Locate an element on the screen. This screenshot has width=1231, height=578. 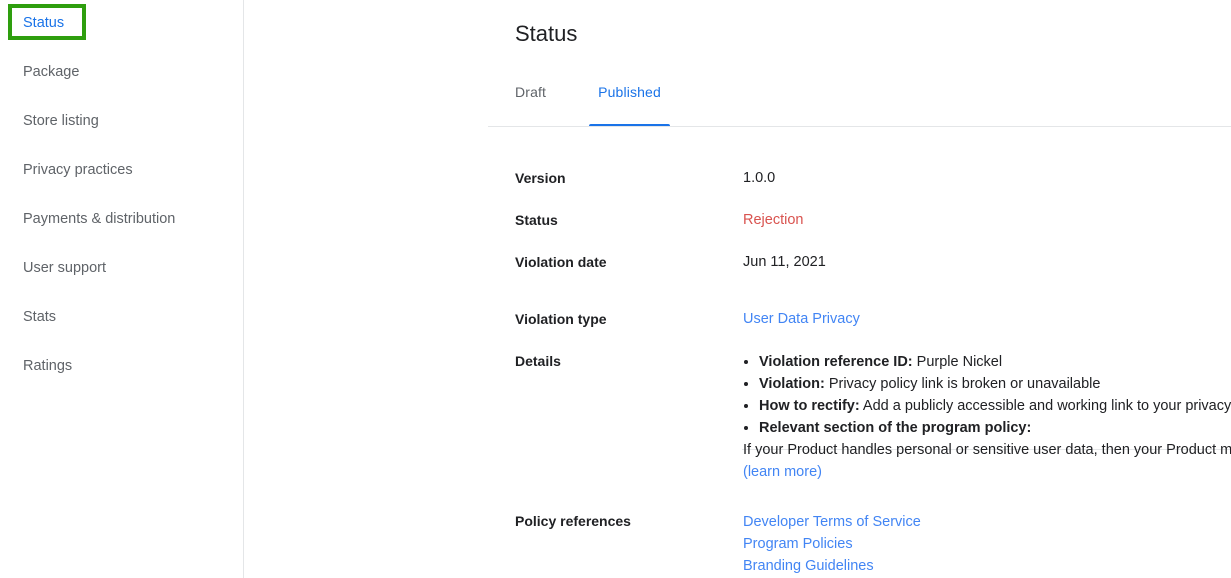
detail-row-violation-date: Violation date Jun 11, 2021 is located at coordinates (737, 262).